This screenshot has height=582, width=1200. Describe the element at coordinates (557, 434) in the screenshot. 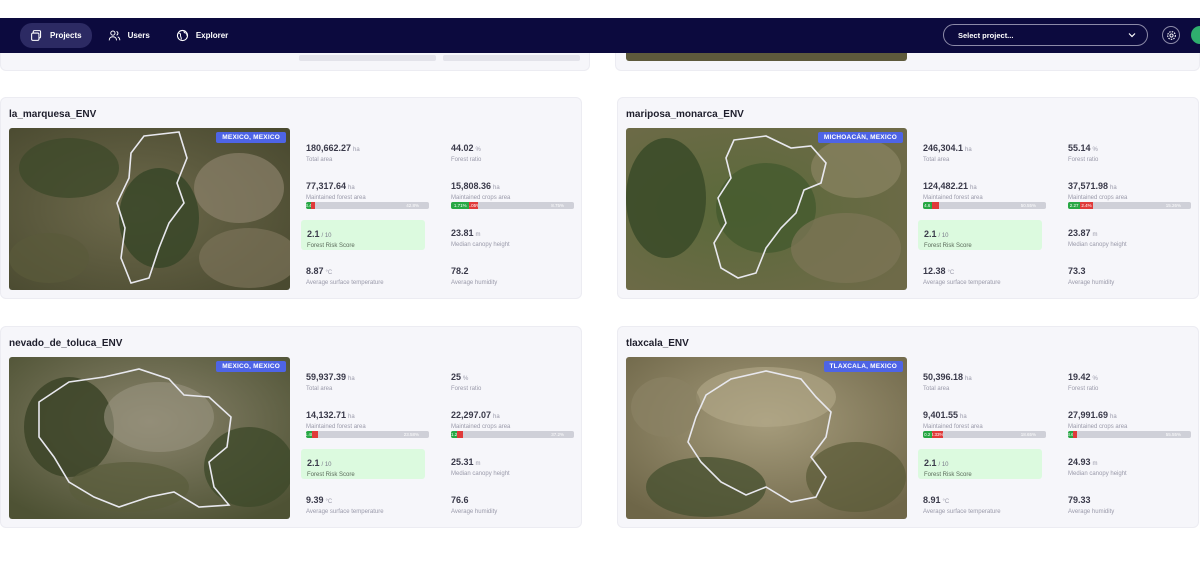

I see `bar-remaining-label: 37.2%` at that location.